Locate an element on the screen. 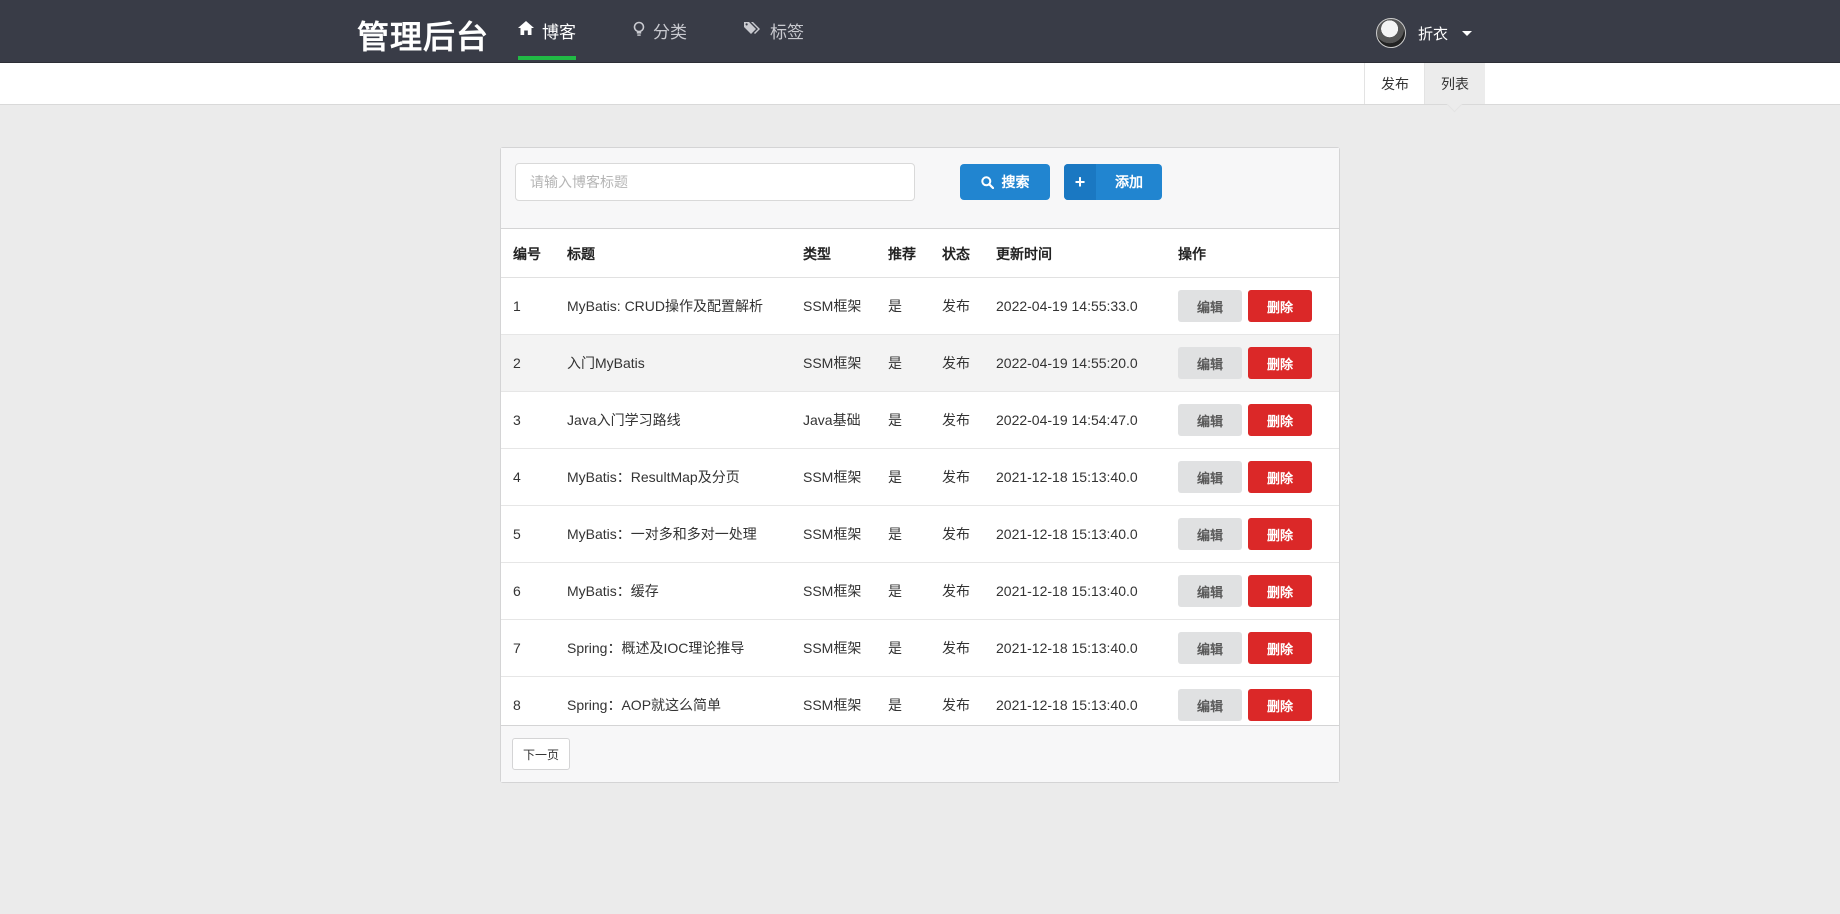 The width and height of the screenshot is (1840, 914). sub-item-publish: 发布 is located at coordinates (1394, 83).